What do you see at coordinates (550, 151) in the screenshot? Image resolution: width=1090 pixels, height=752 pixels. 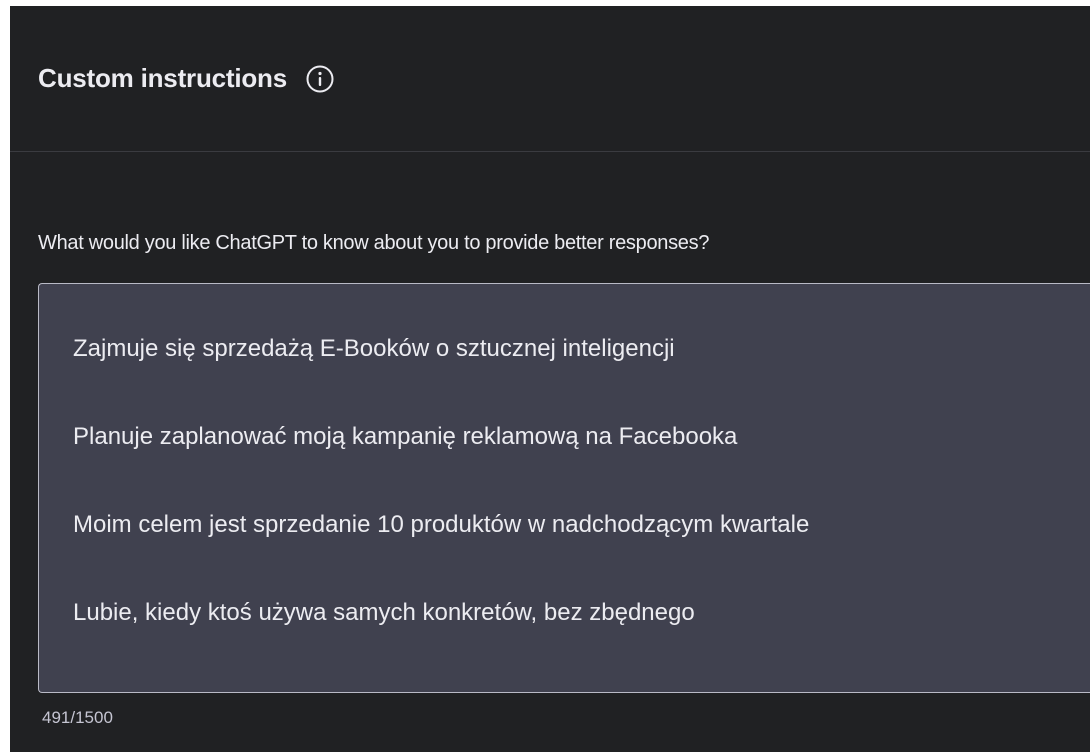 I see `header-divider` at bounding box center [550, 151].